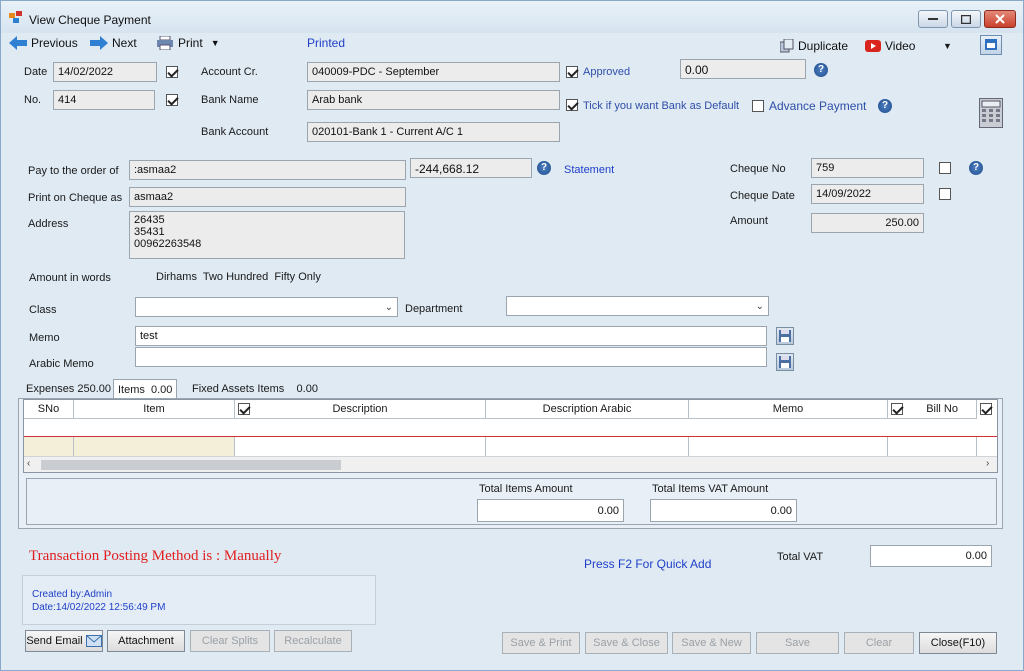  What do you see at coordinates (104, 100) in the screenshot?
I see `no-field: 414` at bounding box center [104, 100].